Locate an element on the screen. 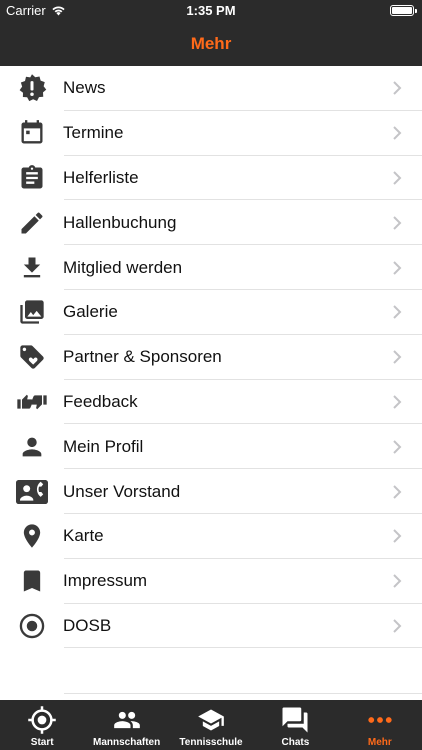 The width and height of the screenshot is (422, 750). menu-item-helferliste: Helferliste is located at coordinates (211, 178).